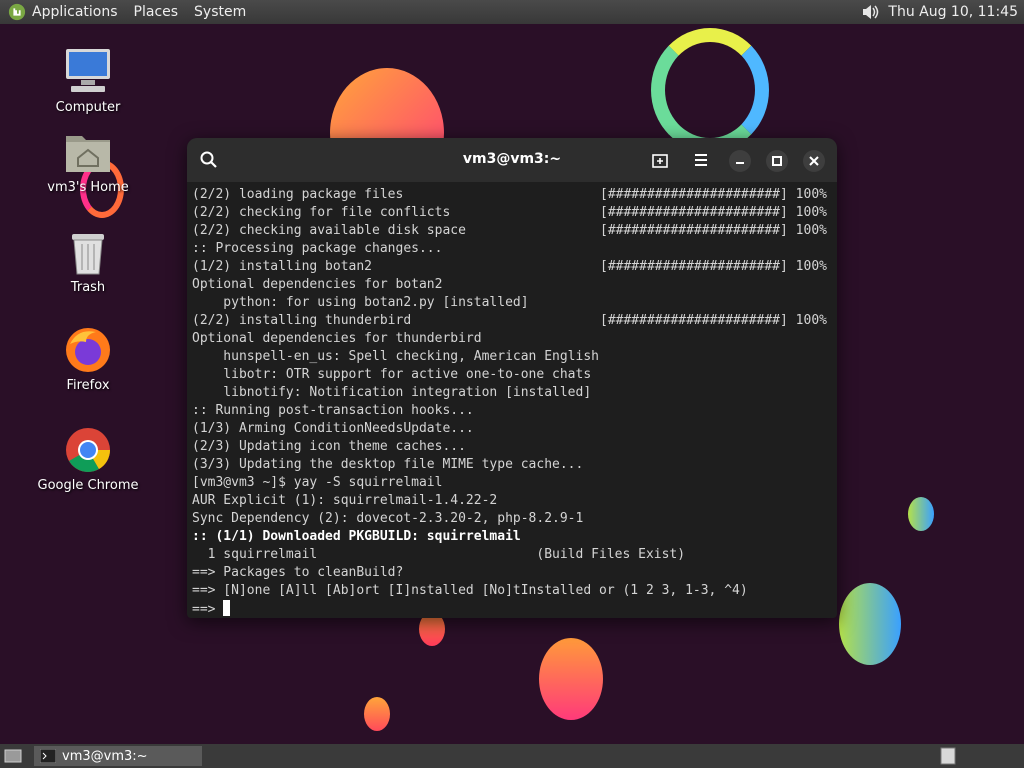  I want to click on desktop-icon-computer: Computer, so click(88, 80).